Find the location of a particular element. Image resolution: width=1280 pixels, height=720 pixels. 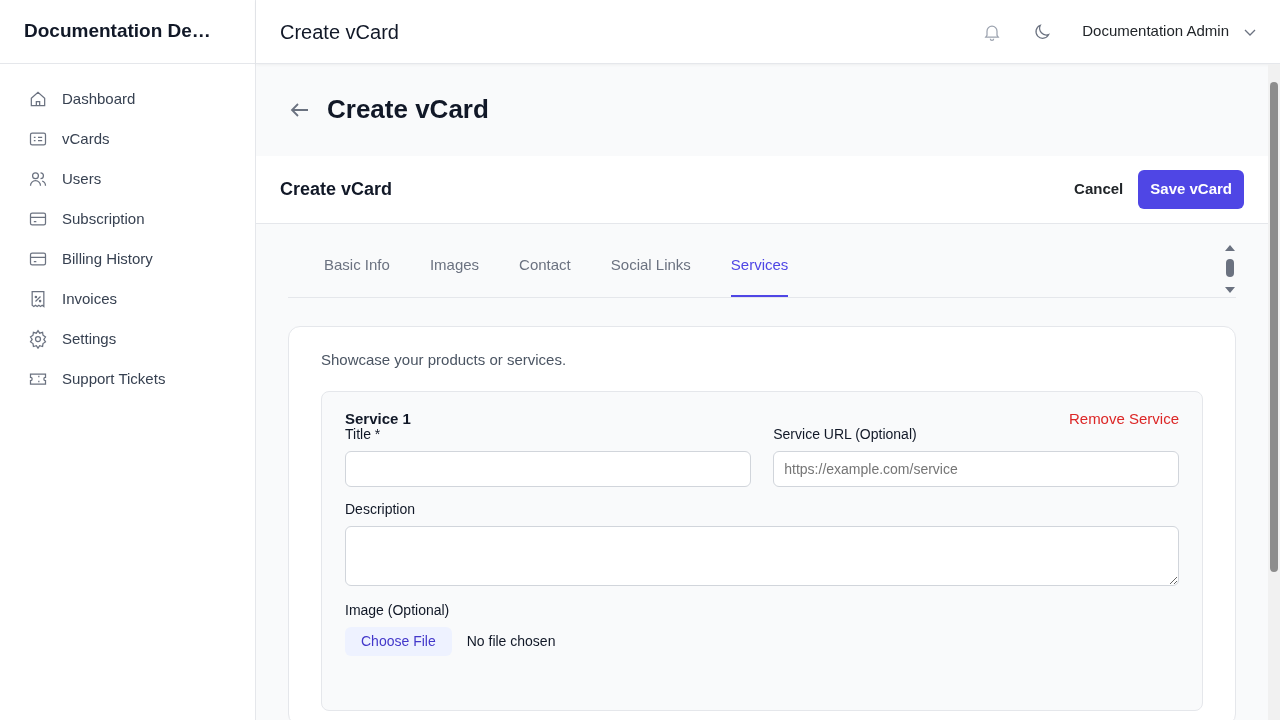

sidebar-item: Support Tickets is located at coordinates (127, 379).